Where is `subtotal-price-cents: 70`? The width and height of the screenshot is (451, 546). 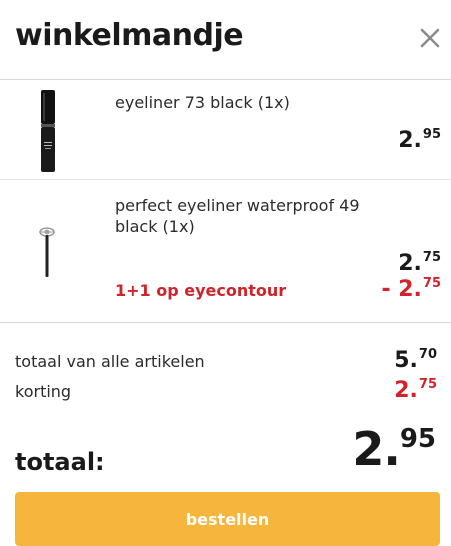 subtotal-price-cents: 70 is located at coordinates (427, 354).